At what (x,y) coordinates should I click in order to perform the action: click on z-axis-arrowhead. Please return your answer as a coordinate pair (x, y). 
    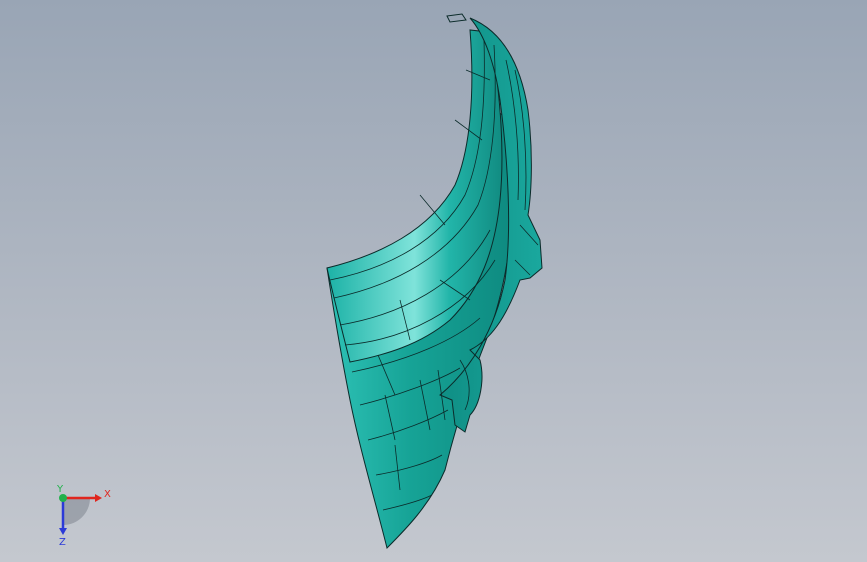
    Looking at the image, I should click on (63, 531).